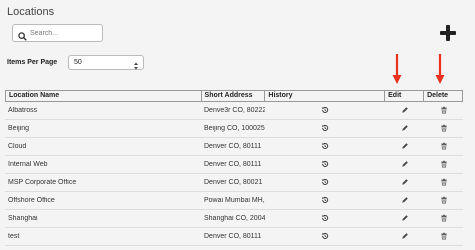 The image size is (475, 250). I want to click on location-name-cell: Offshore Office, so click(31, 200).